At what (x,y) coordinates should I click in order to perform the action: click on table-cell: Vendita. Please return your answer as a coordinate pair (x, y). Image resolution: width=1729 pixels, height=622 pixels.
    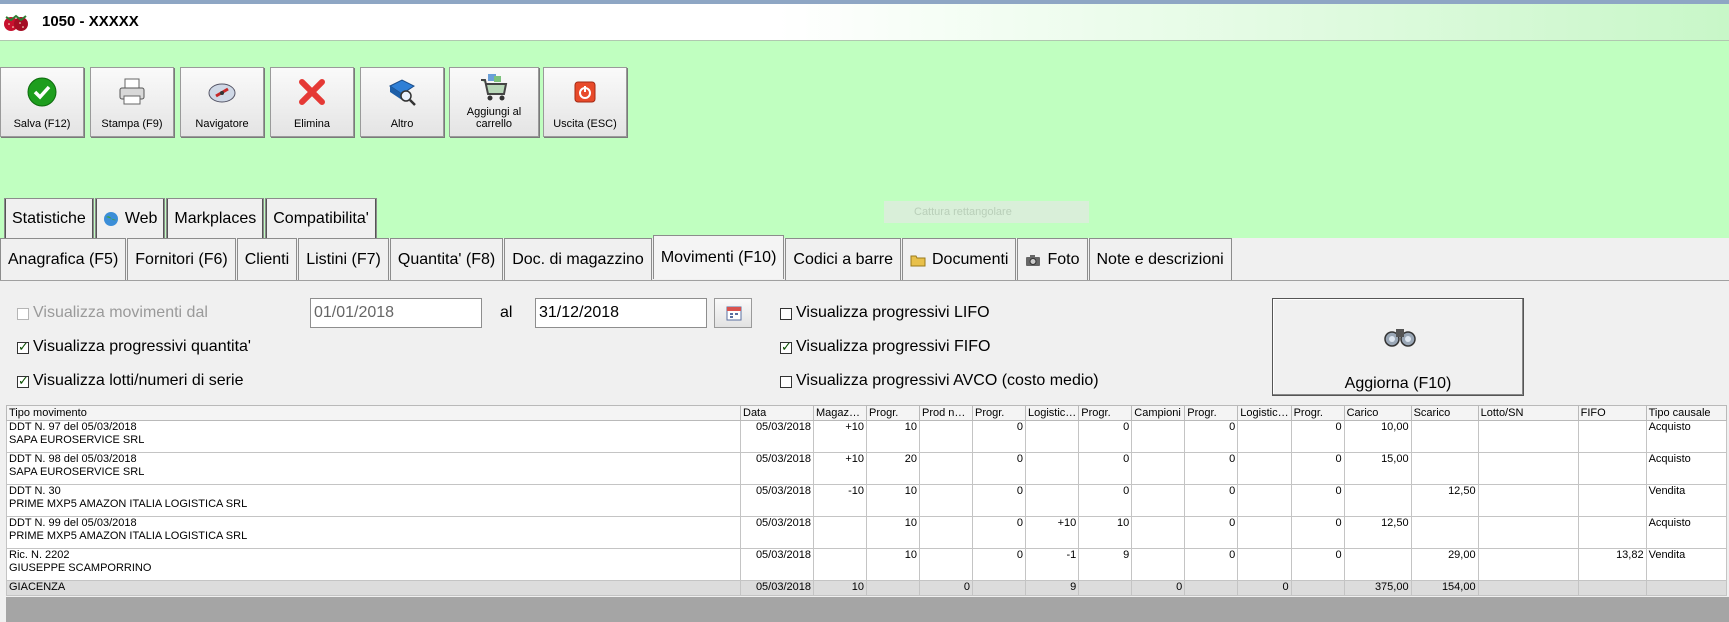
    Looking at the image, I should click on (1686, 564).